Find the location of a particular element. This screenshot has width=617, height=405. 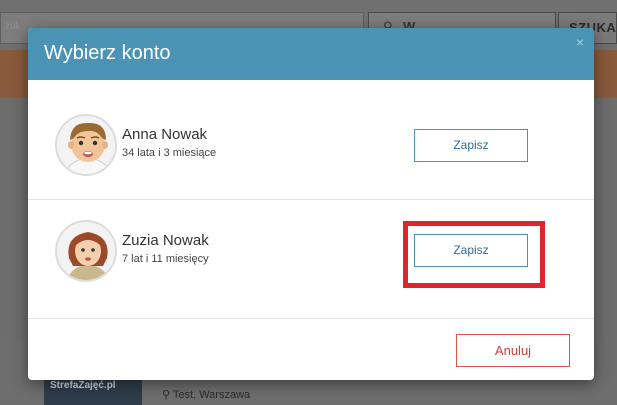

background-address: ⚲ Test, Warszawa is located at coordinates (206, 395).